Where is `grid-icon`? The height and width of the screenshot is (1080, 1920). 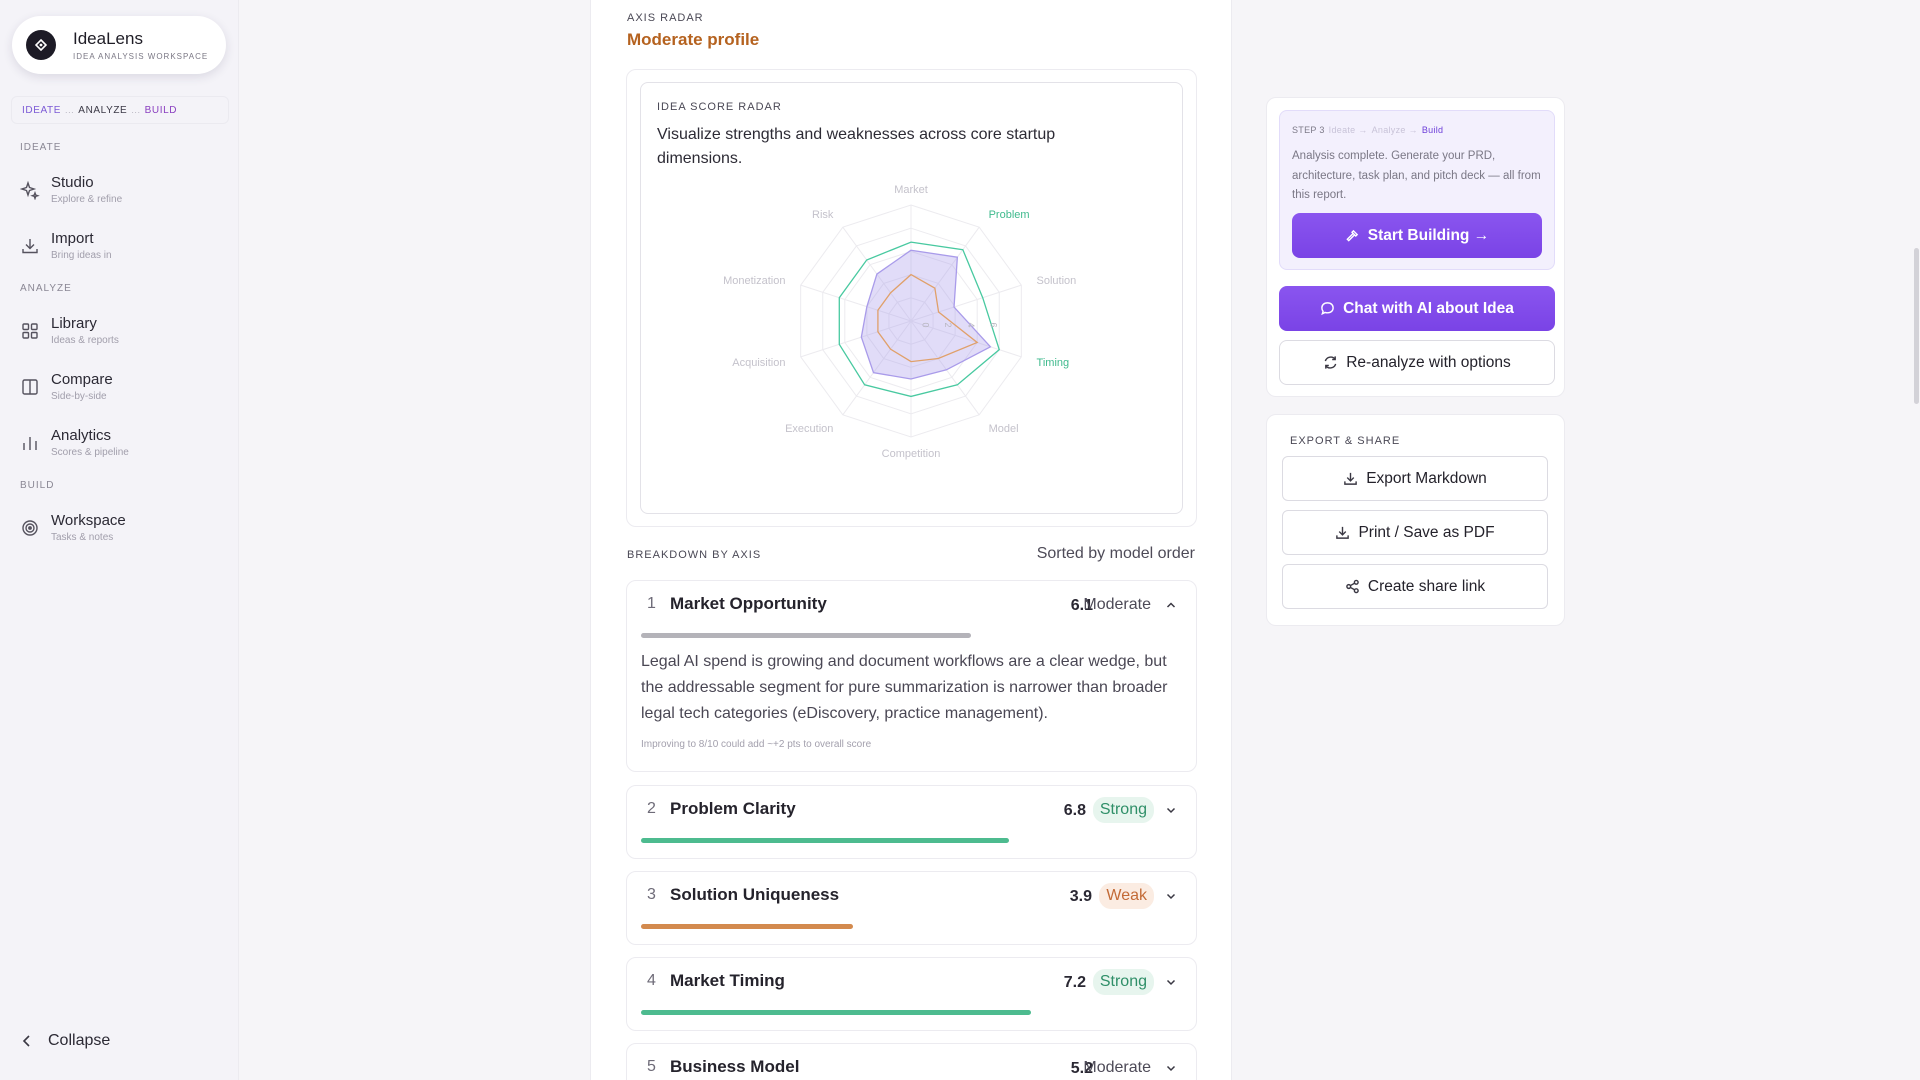
grid-icon is located at coordinates (30, 331).